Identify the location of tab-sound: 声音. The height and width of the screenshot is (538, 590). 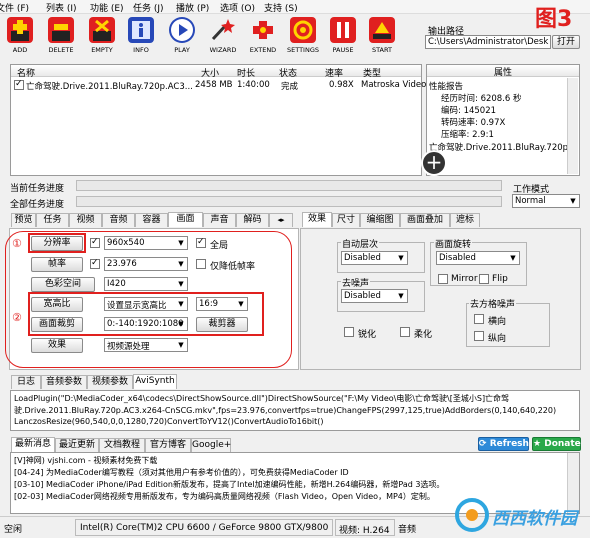
(219, 220).